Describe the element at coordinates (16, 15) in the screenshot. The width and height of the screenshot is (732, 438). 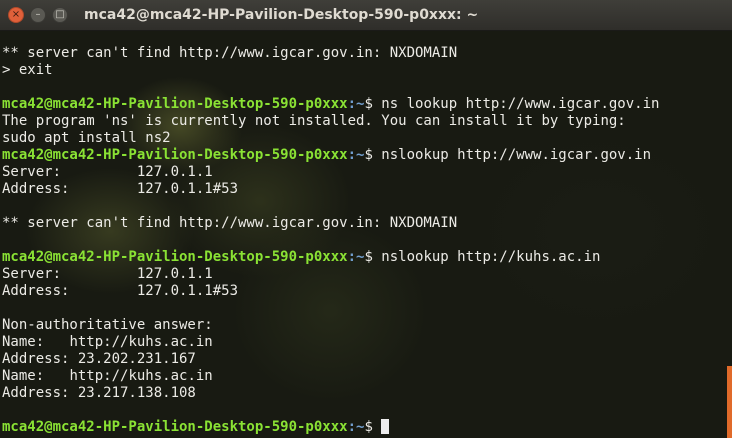
I see `close-button: ×` at that location.